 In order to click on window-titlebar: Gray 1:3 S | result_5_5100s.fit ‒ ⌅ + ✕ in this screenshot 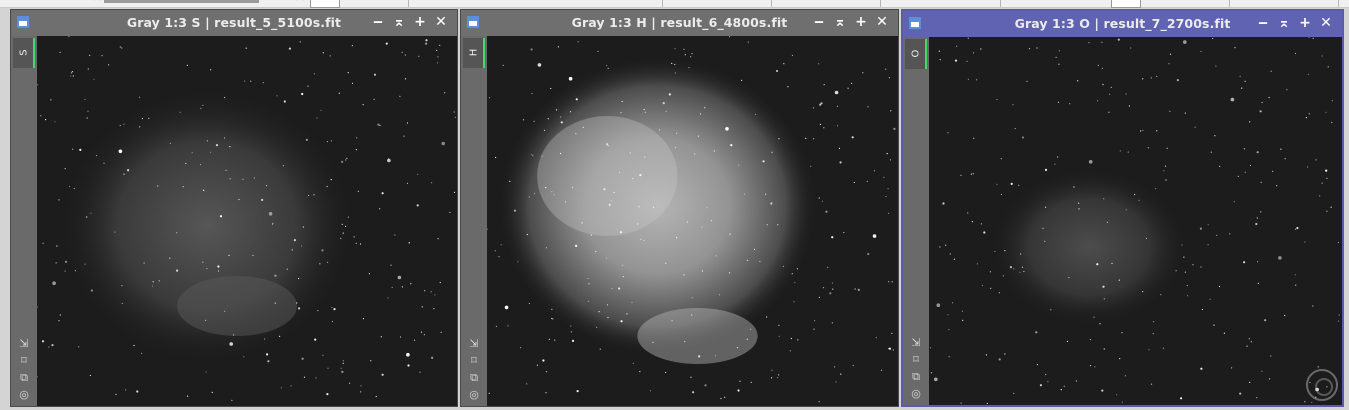, I will do `click(234, 23)`.